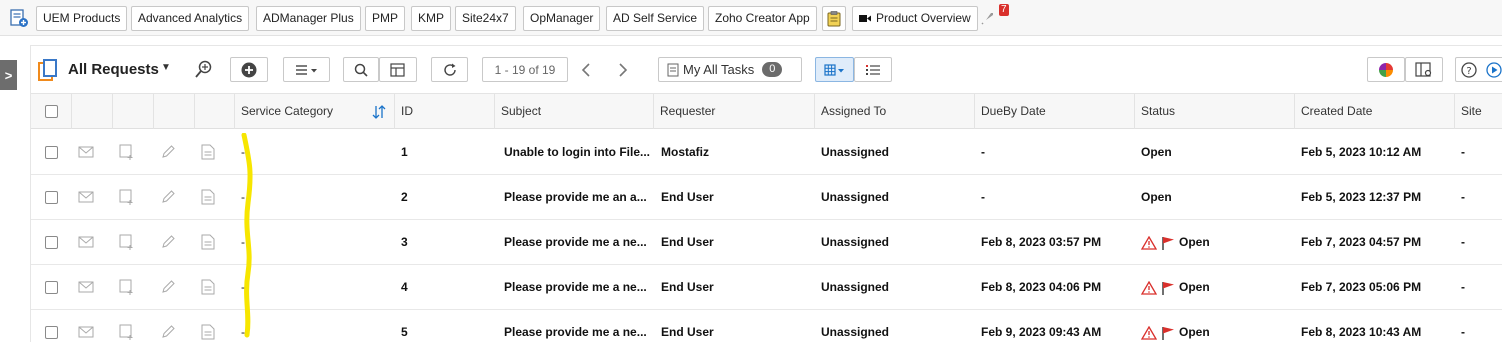 This screenshot has width=1502, height=342. What do you see at coordinates (8, 75) in the screenshot?
I see `sidebar-expand-button: >` at bounding box center [8, 75].